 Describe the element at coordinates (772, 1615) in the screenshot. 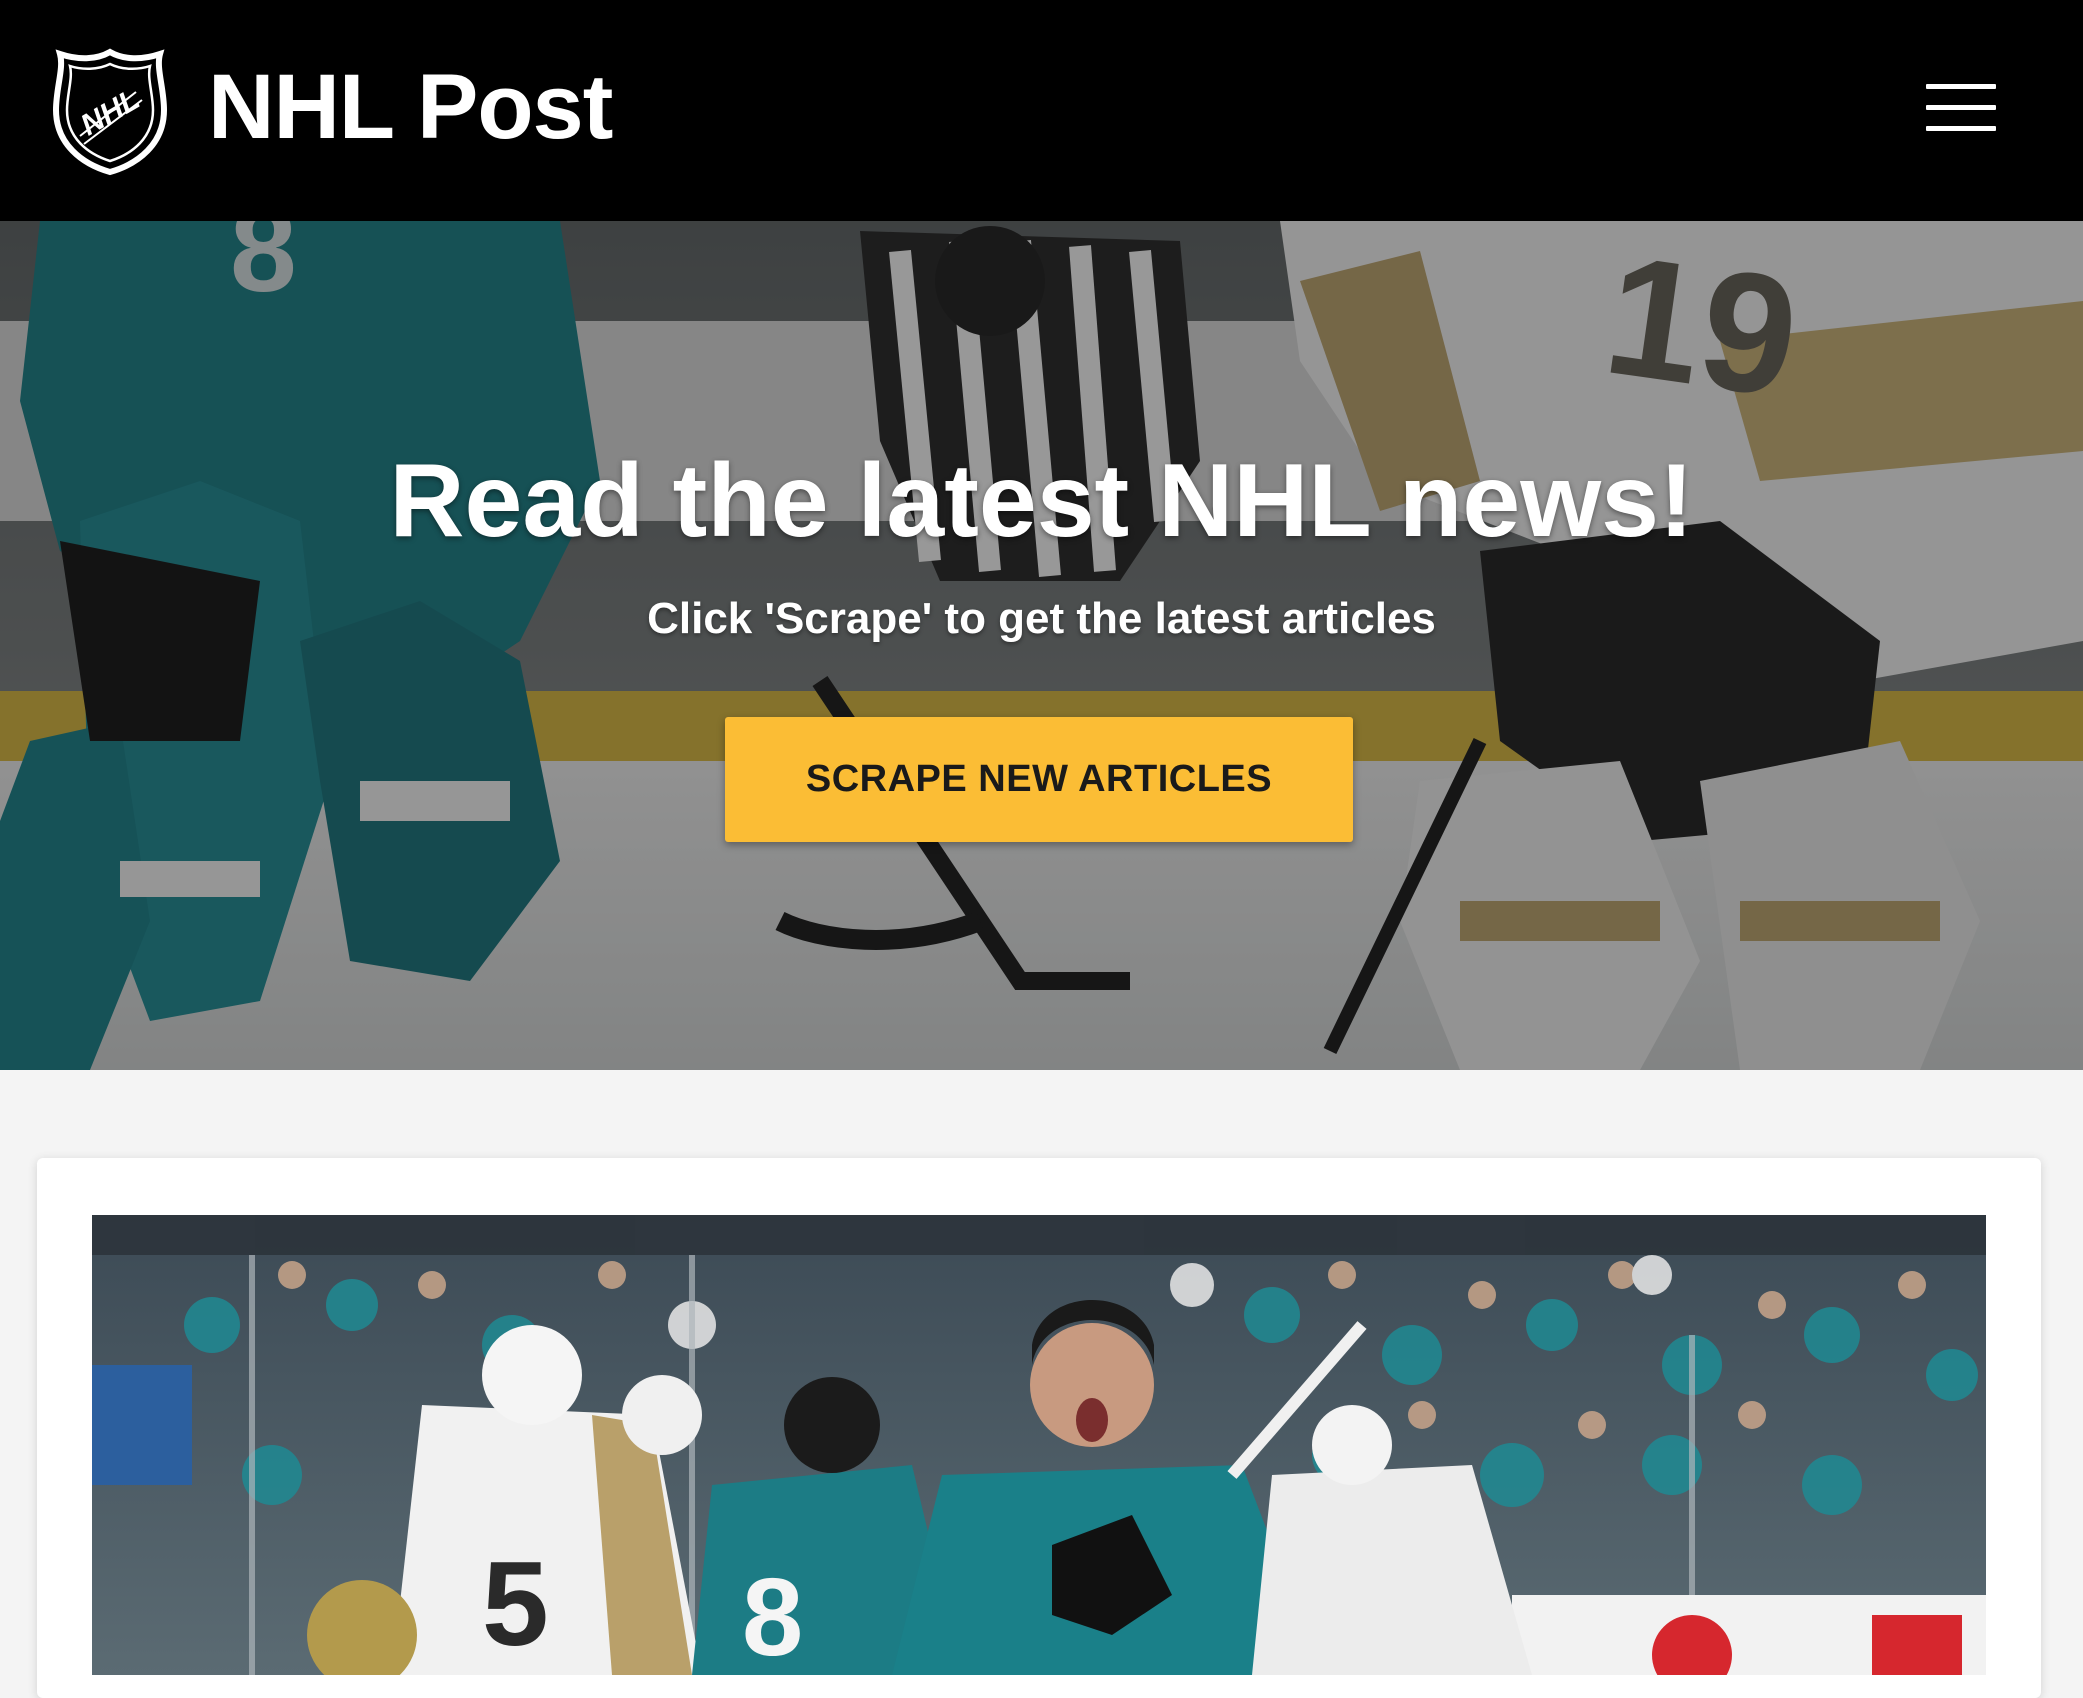

I see `svg-text: 8` at that location.